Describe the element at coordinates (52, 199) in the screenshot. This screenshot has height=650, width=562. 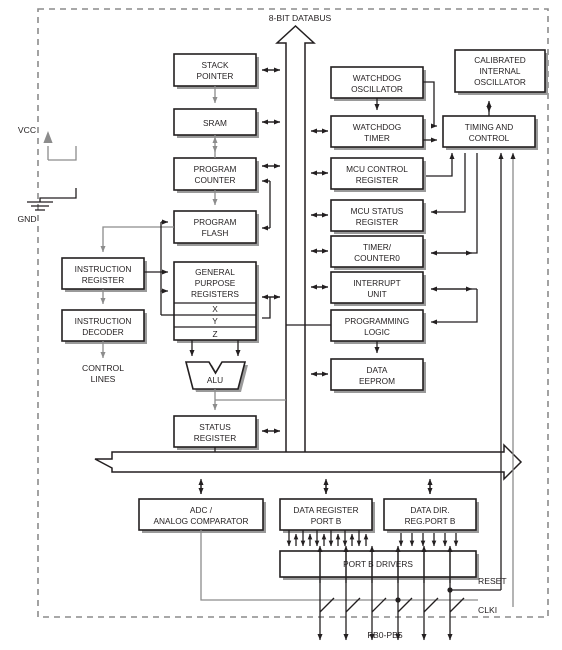
I see `gnd-pin` at that location.